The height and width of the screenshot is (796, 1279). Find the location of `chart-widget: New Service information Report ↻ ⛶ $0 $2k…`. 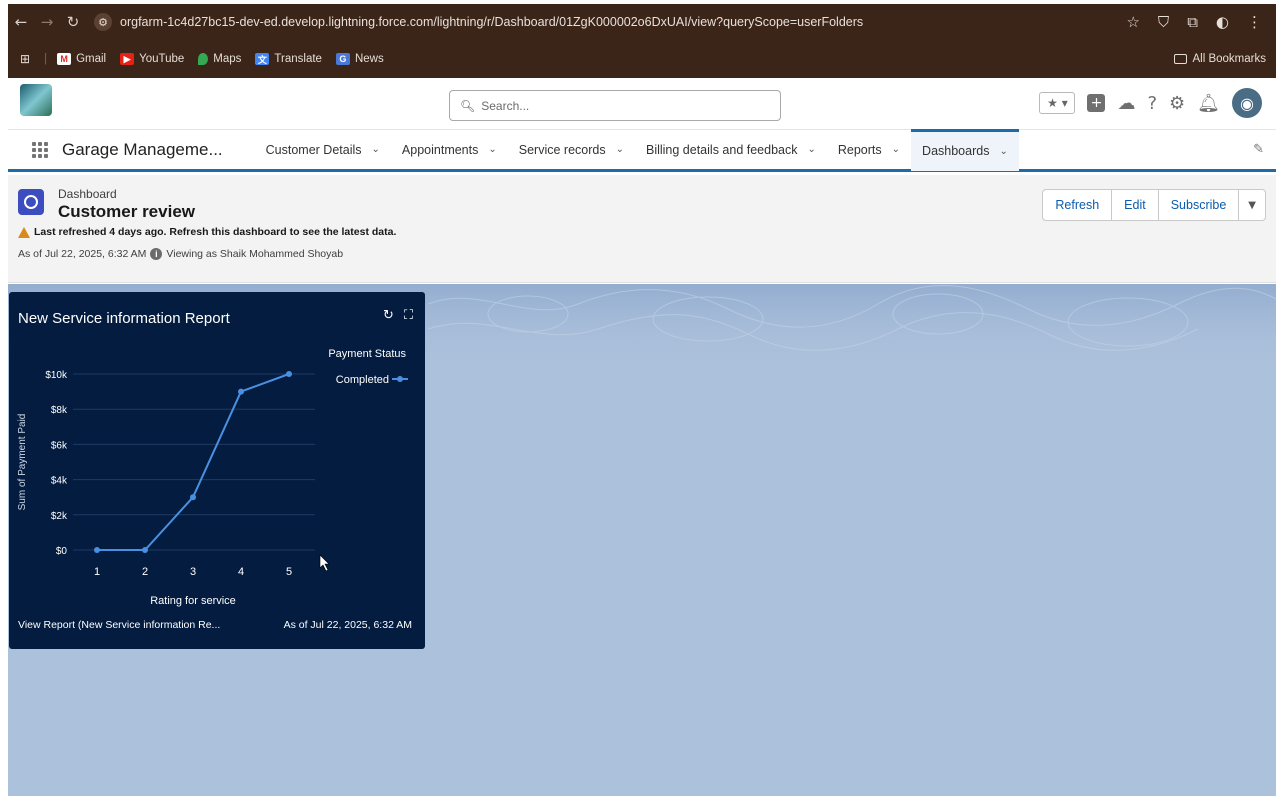

chart-widget: New Service information Report ↻ ⛶ $0 $2k… is located at coordinates (217, 470).